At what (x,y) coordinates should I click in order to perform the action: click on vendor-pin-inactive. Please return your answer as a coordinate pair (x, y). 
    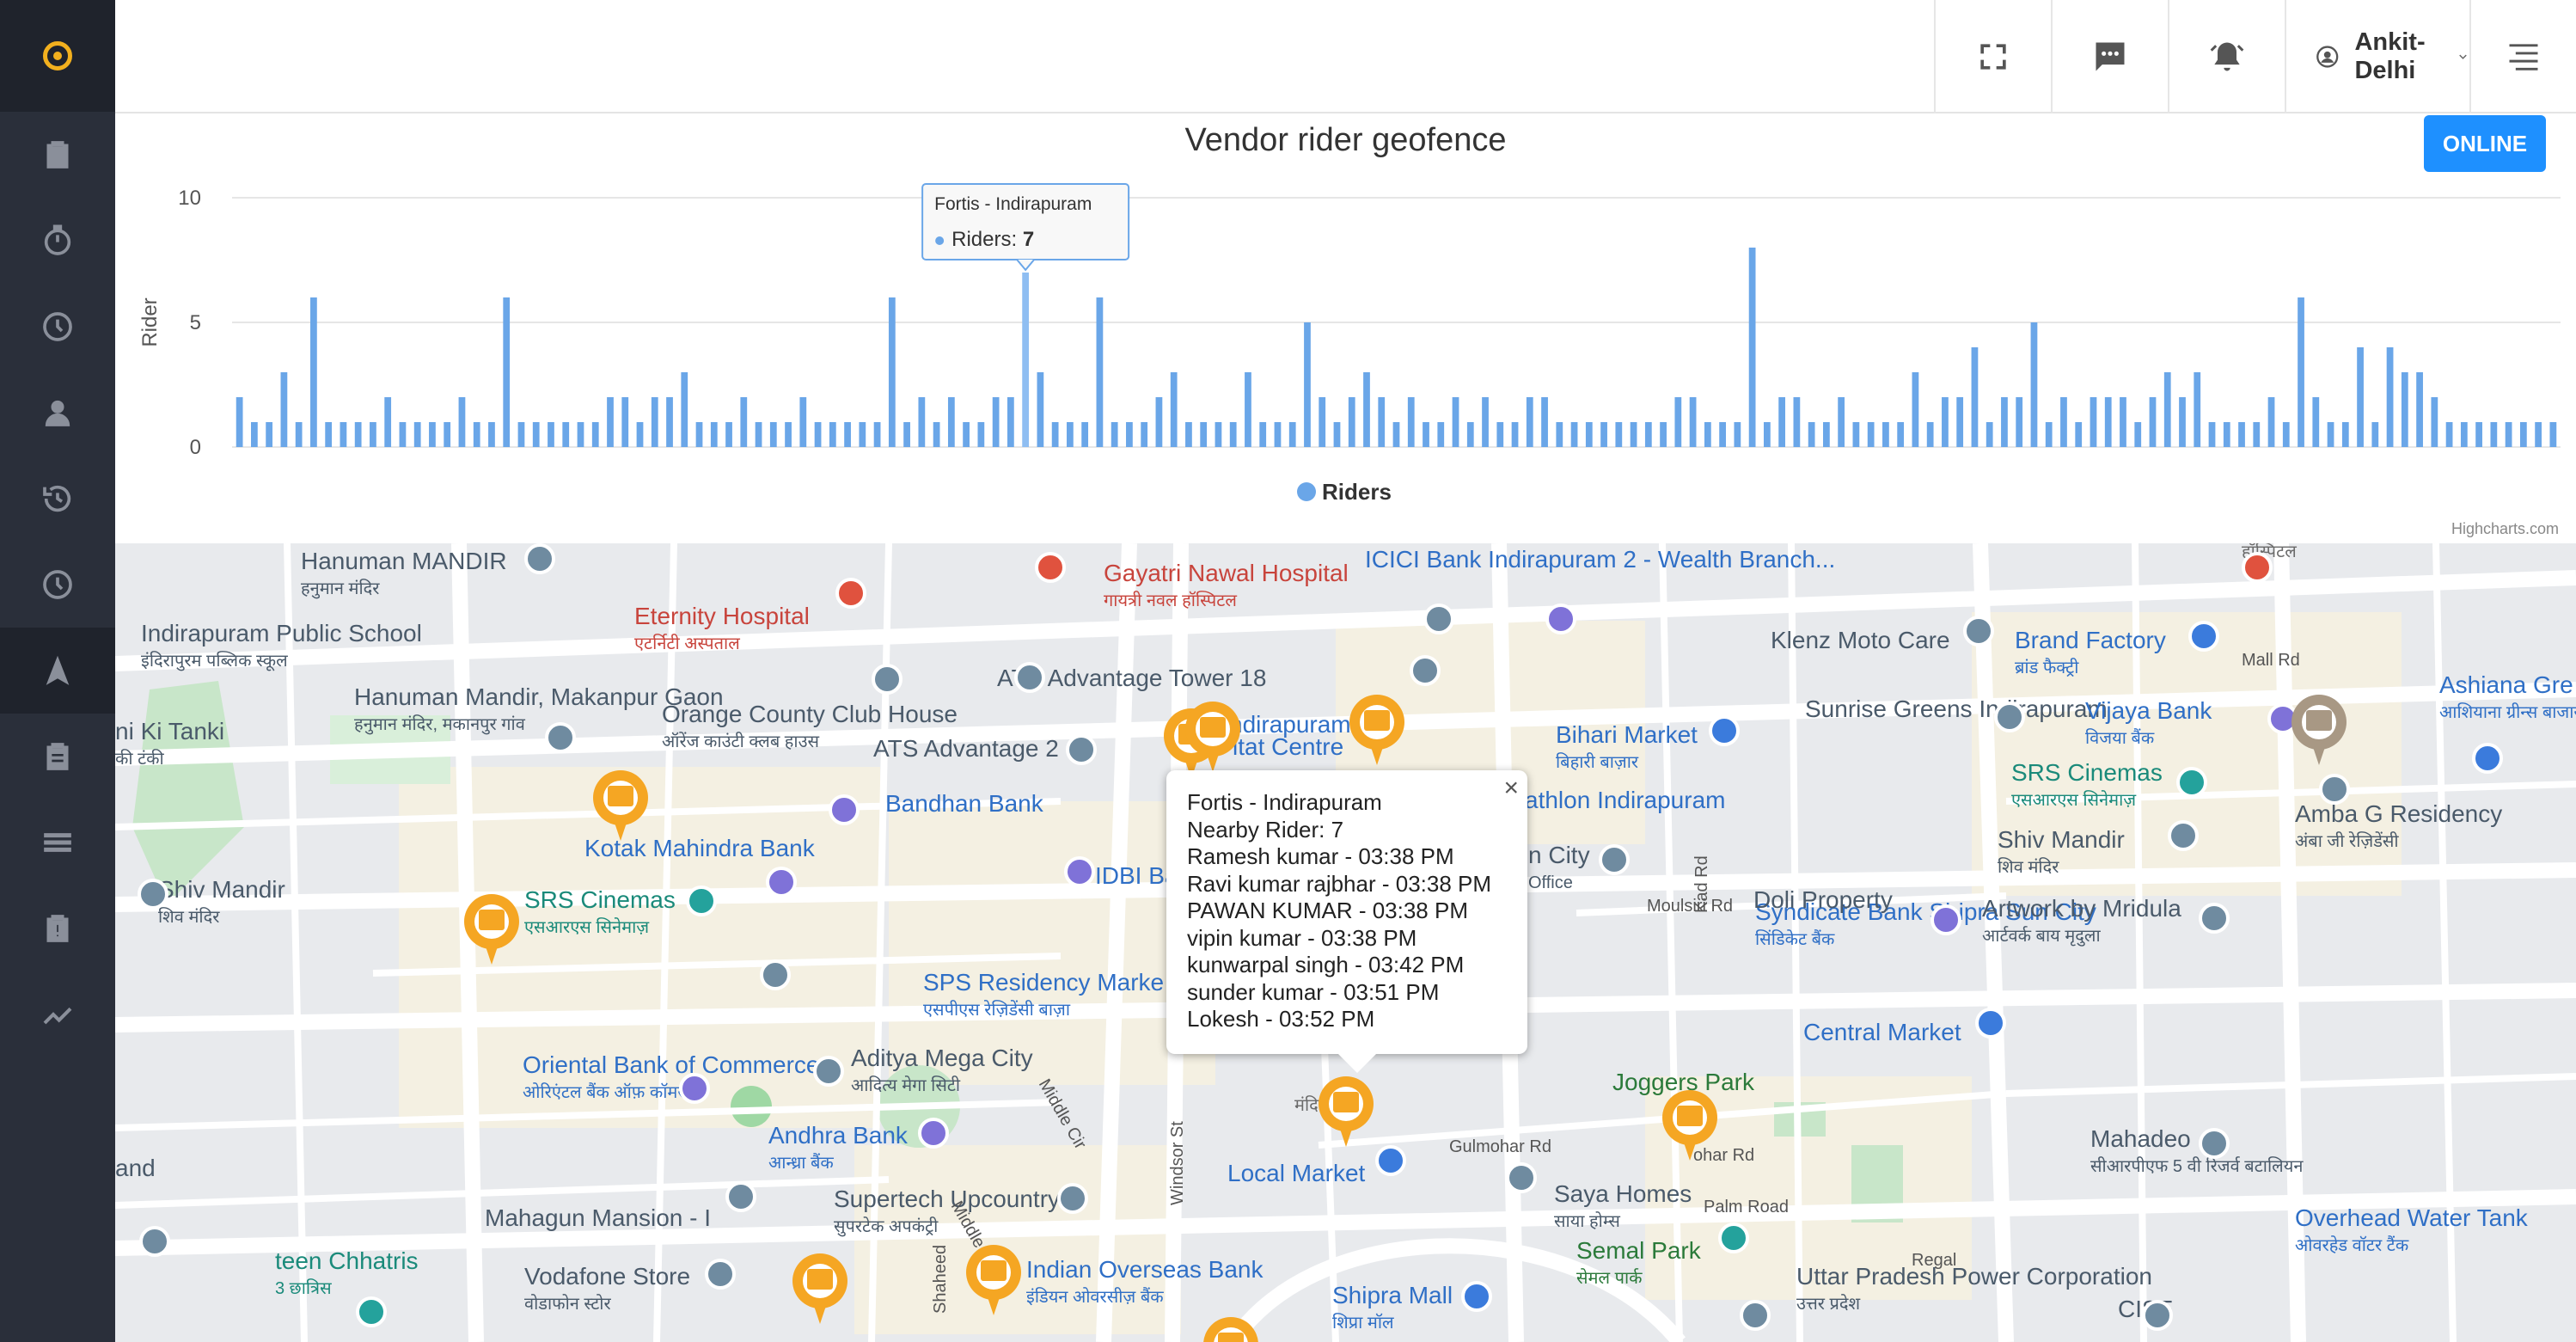
    Looking at the image, I should click on (2319, 730).